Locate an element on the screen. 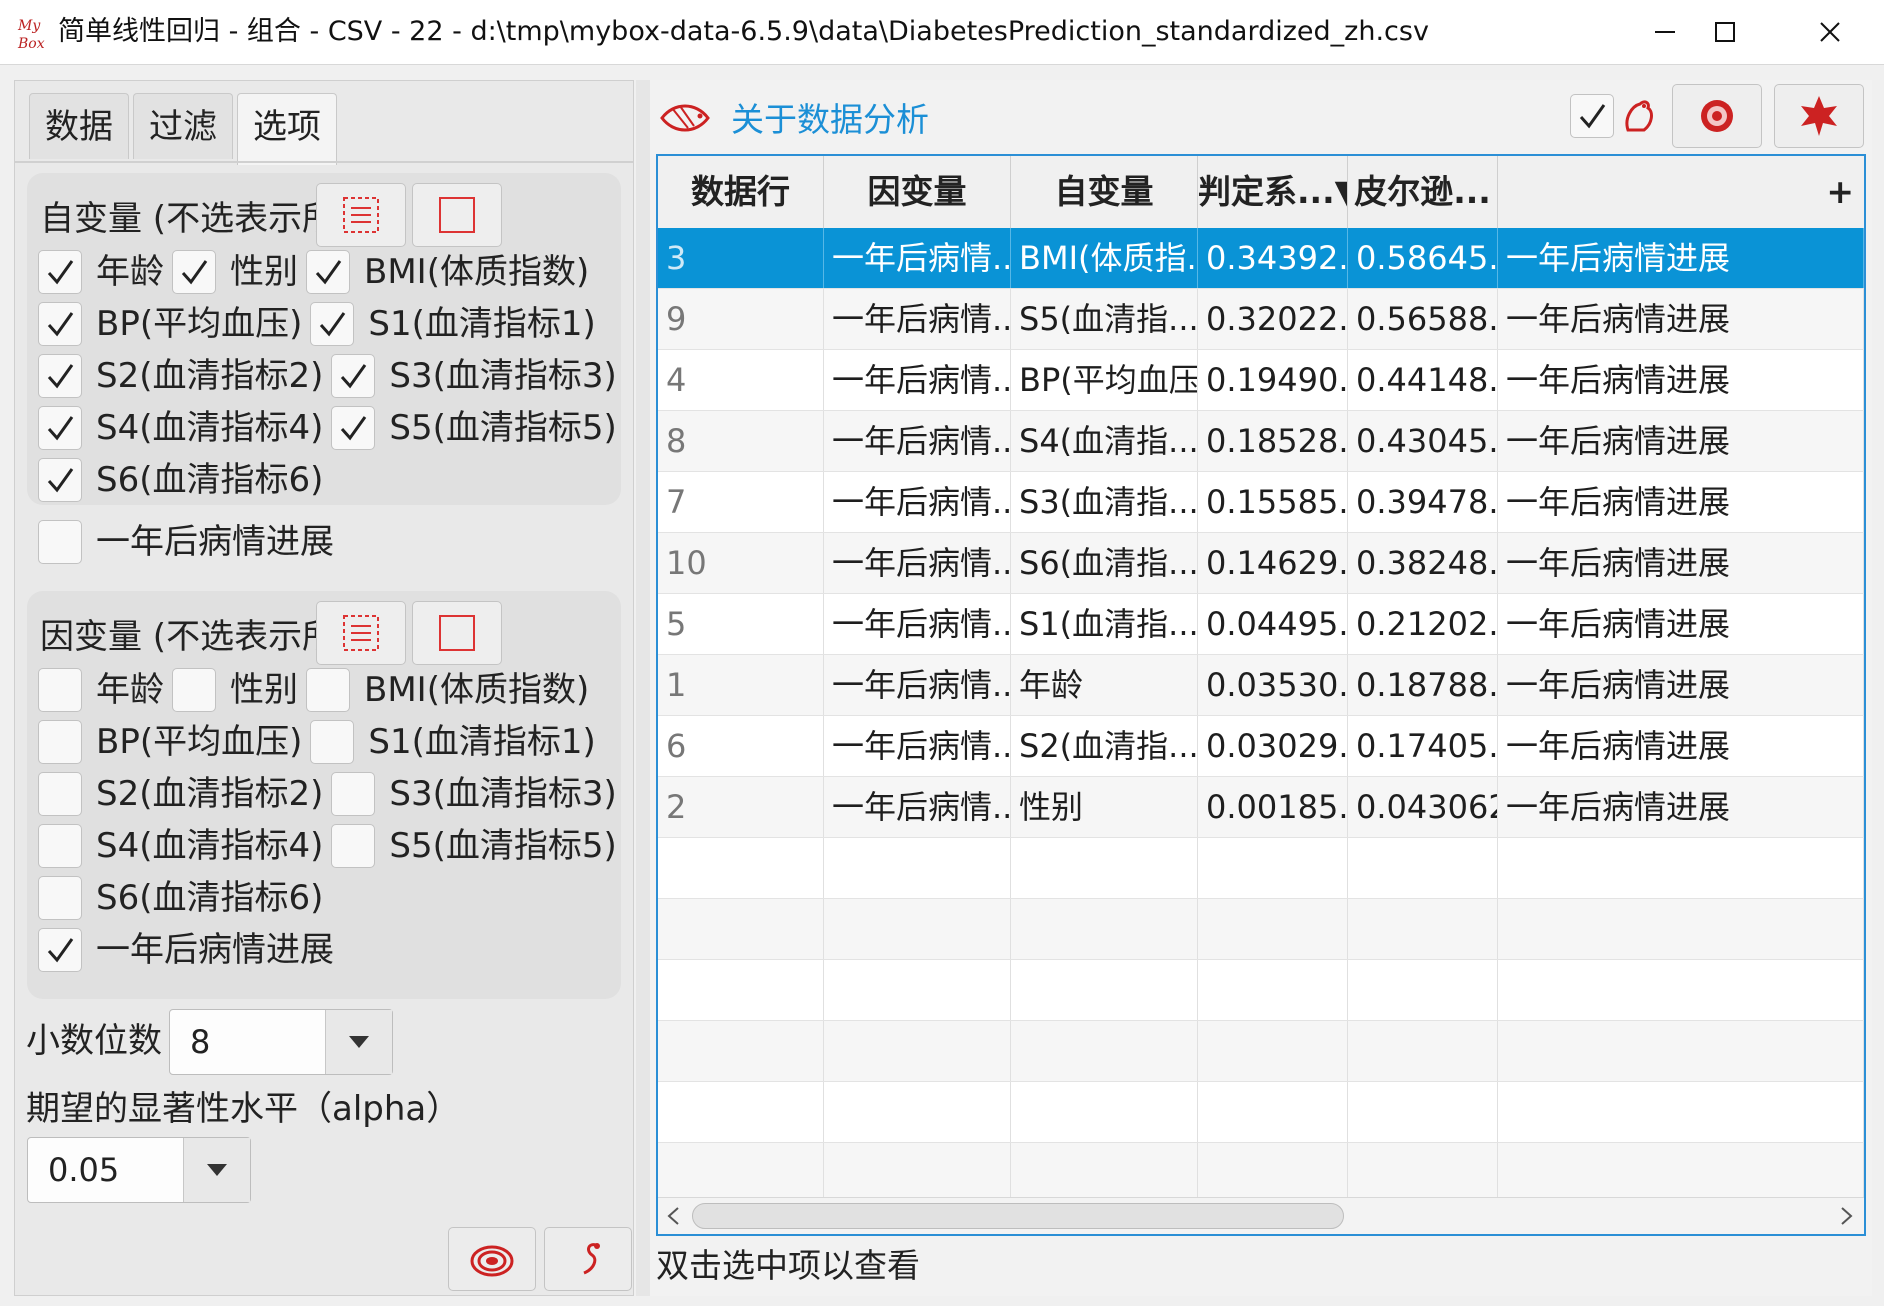  tab-options: 选项 is located at coordinates (287, 129).